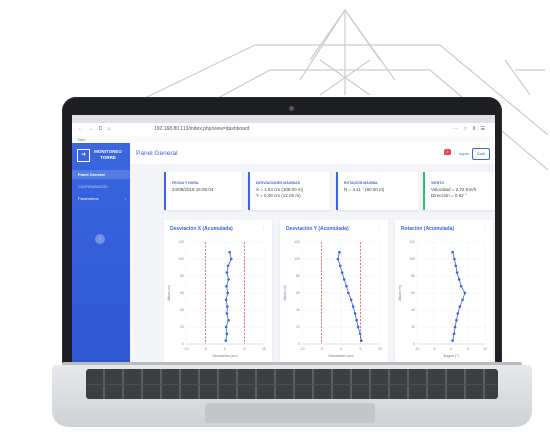  Describe the element at coordinates (451, 356) in the screenshot. I see `x-axis-label: Ángulo (°)` at that location.